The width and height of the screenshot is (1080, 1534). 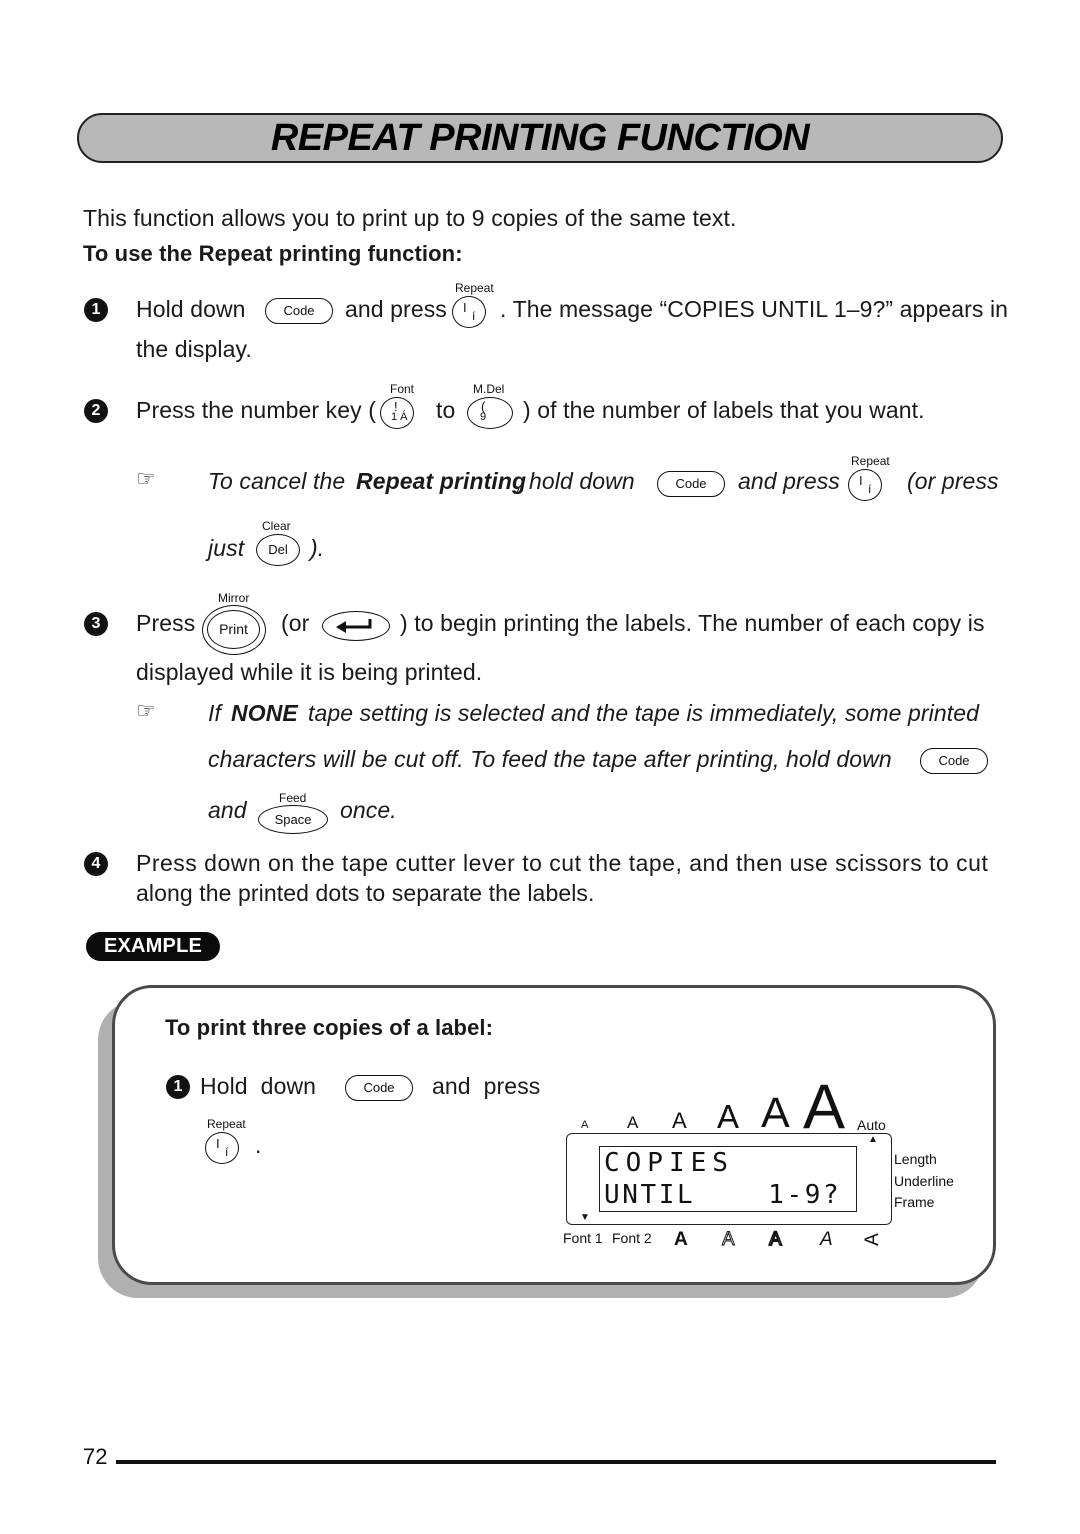 What do you see at coordinates (441, 481) in the screenshot?
I see `note-1-text-bold: Repeat printing` at bounding box center [441, 481].